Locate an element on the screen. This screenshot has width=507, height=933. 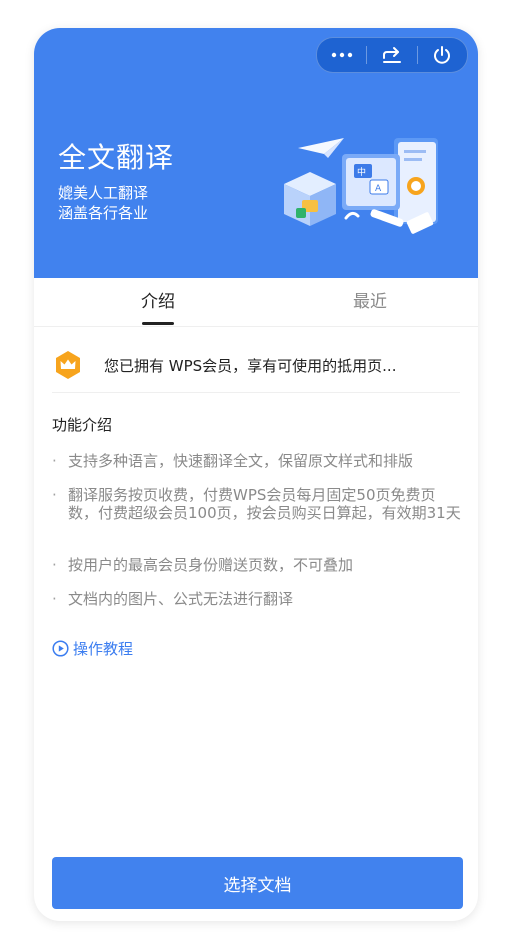
share-arrow-icon is located at coordinates (391, 55).